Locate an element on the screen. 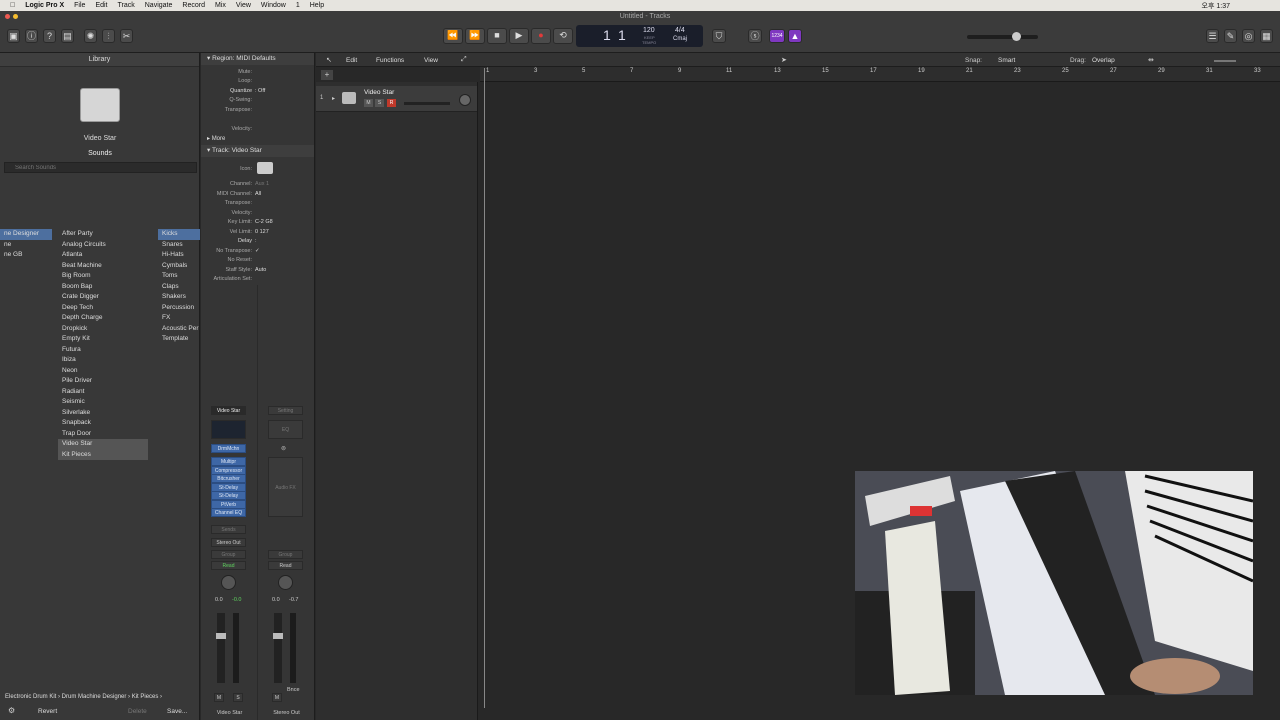 Image resolution: width=1280 pixels, height=720 pixels. record-button: ● is located at coordinates (541, 36).